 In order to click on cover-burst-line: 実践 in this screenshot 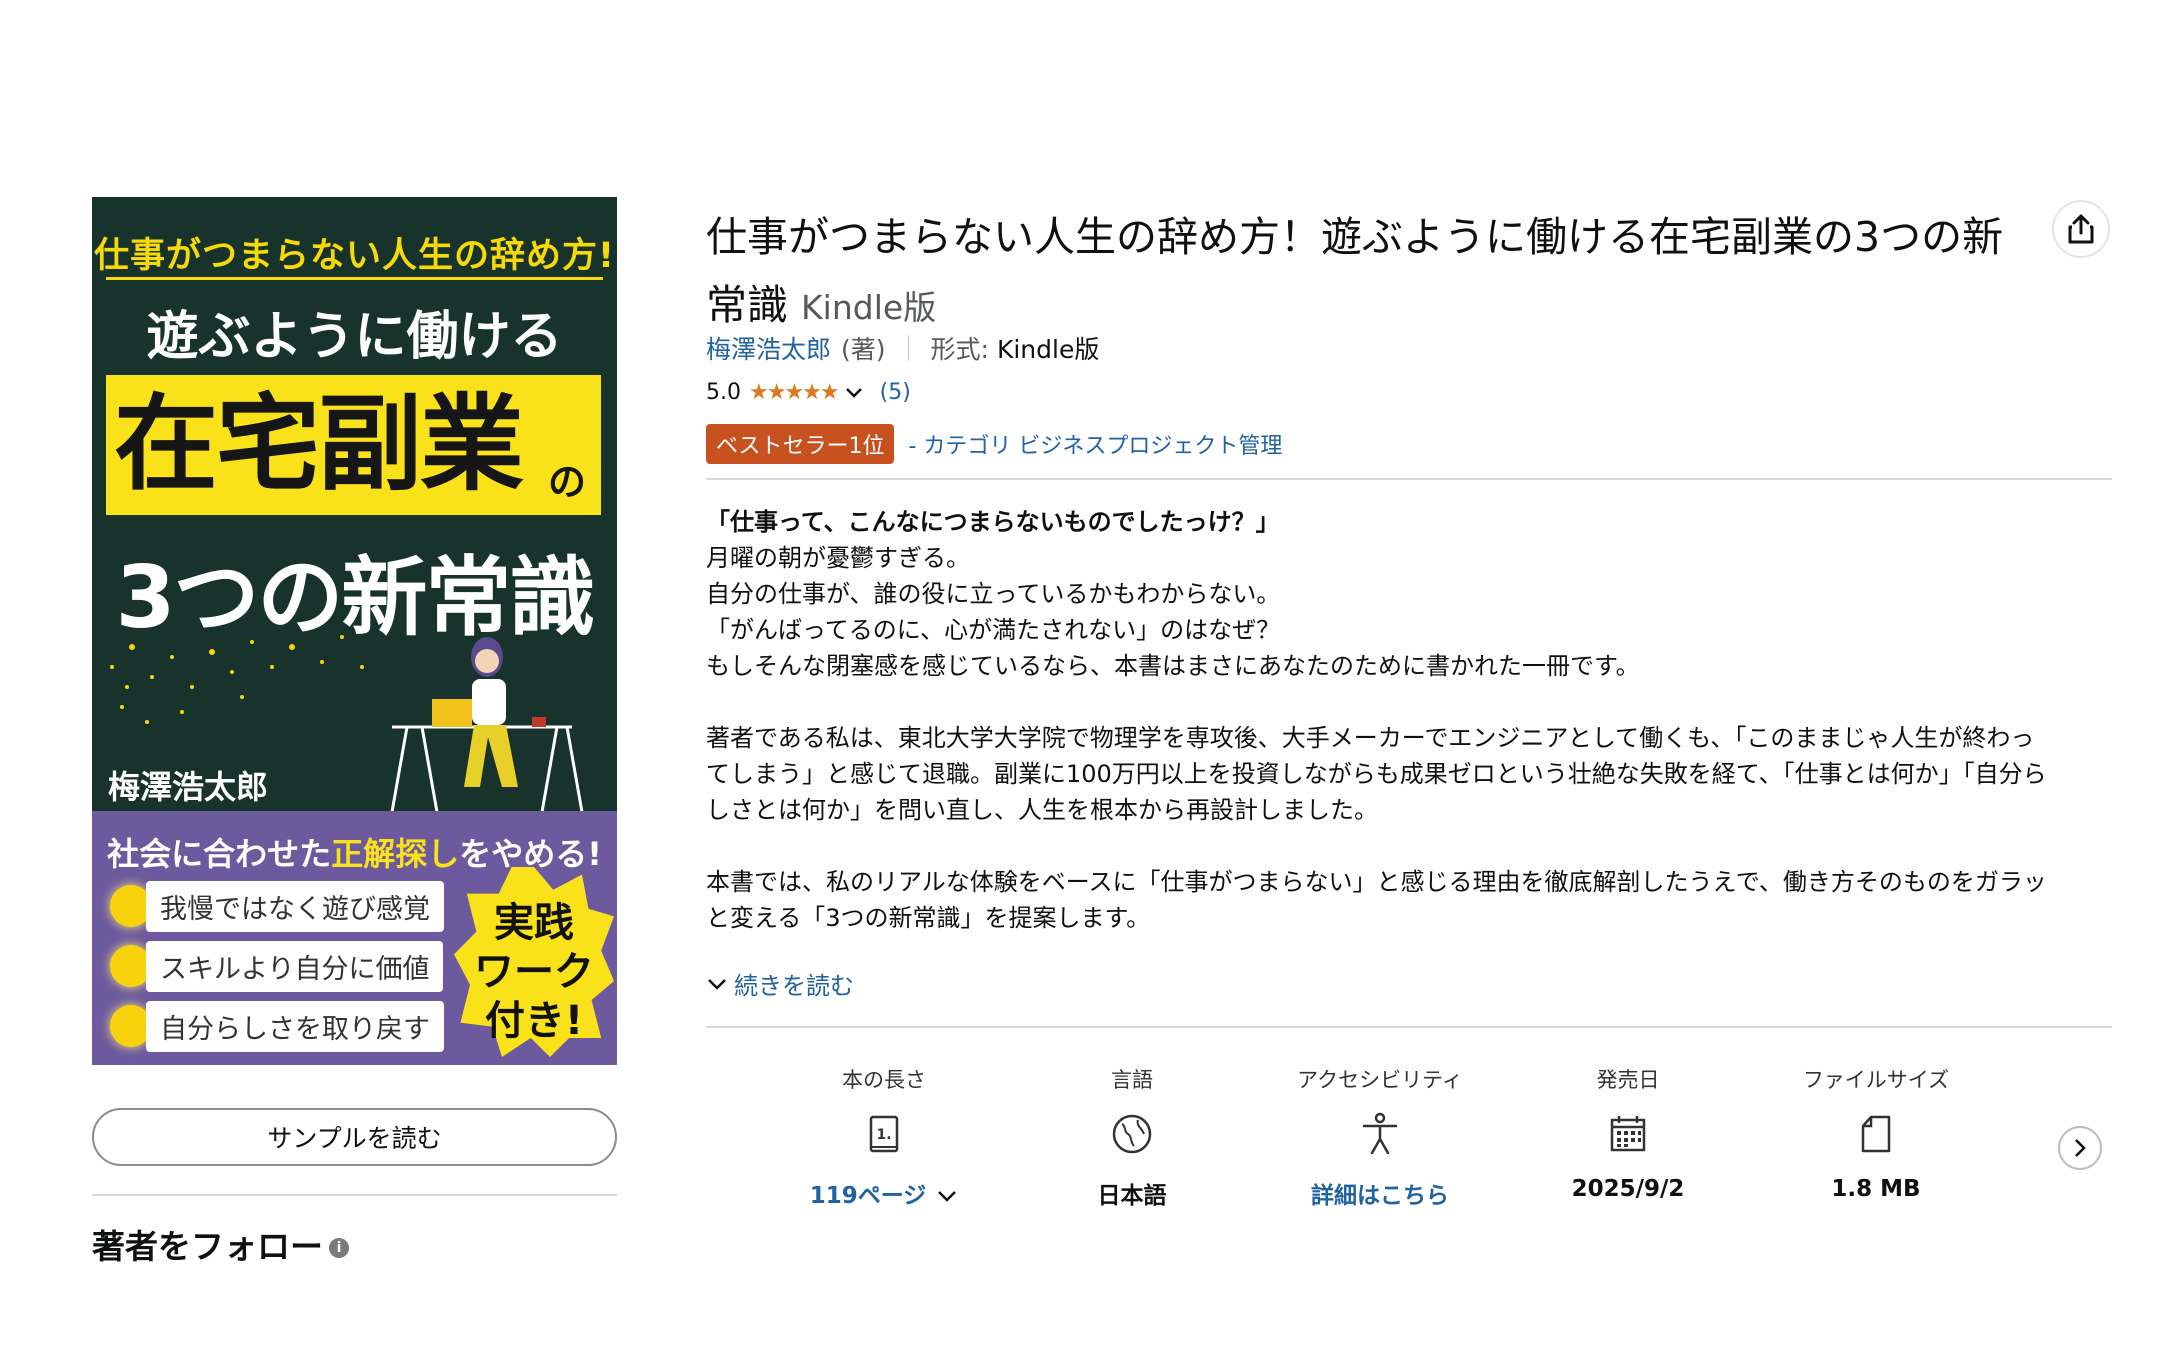, I will do `click(534, 923)`.